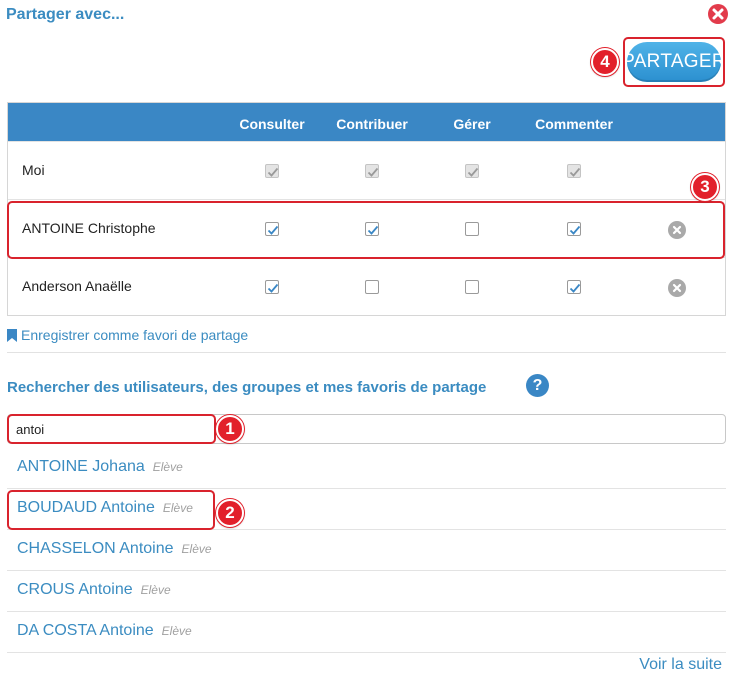  What do you see at coordinates (81, 466) in the screenshot?
I see `result-name: ANTOINE Johana` at bounding box center [81, 466].